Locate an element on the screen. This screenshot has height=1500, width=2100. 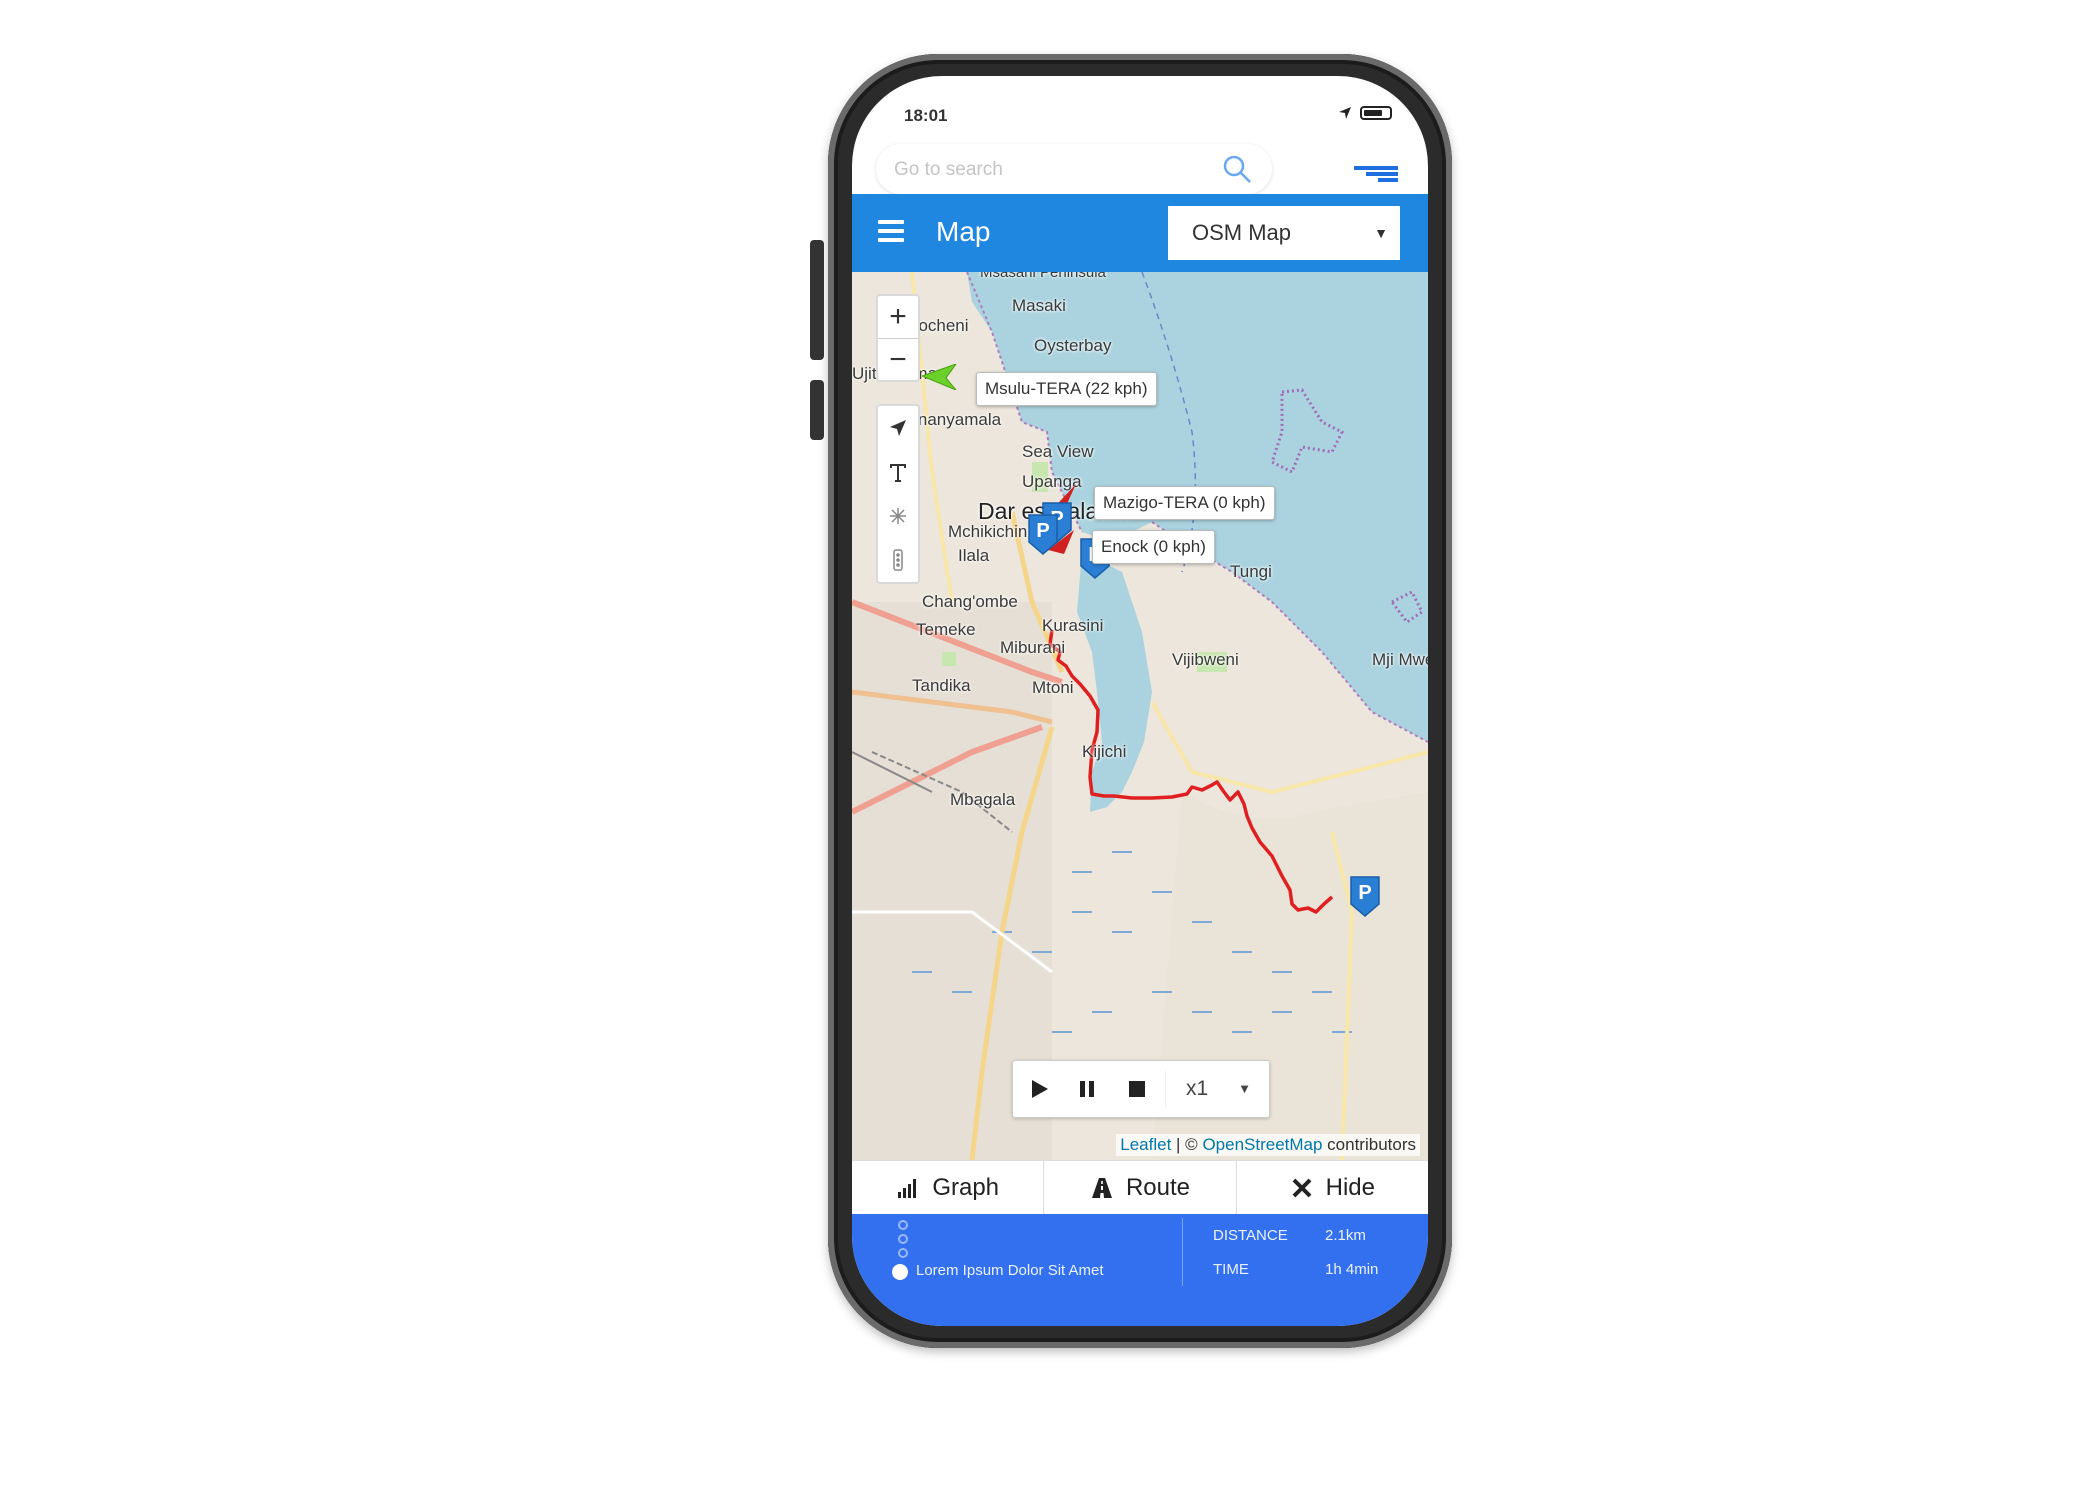
search-box is located at coordinates (1074, 169).